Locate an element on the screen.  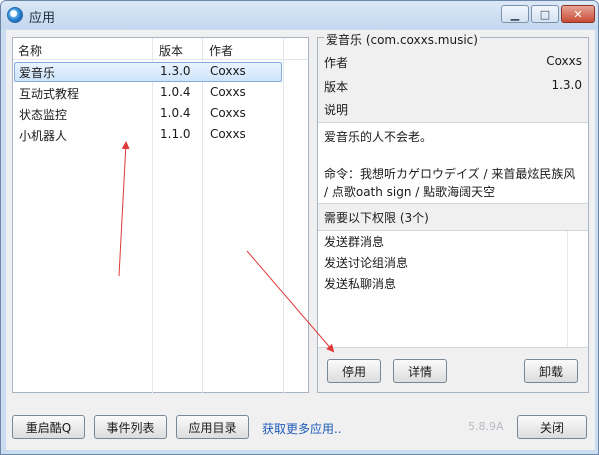
description-text: / 点歌oath sign / 點歌海阔天空 is located at coordinates (410, 192).